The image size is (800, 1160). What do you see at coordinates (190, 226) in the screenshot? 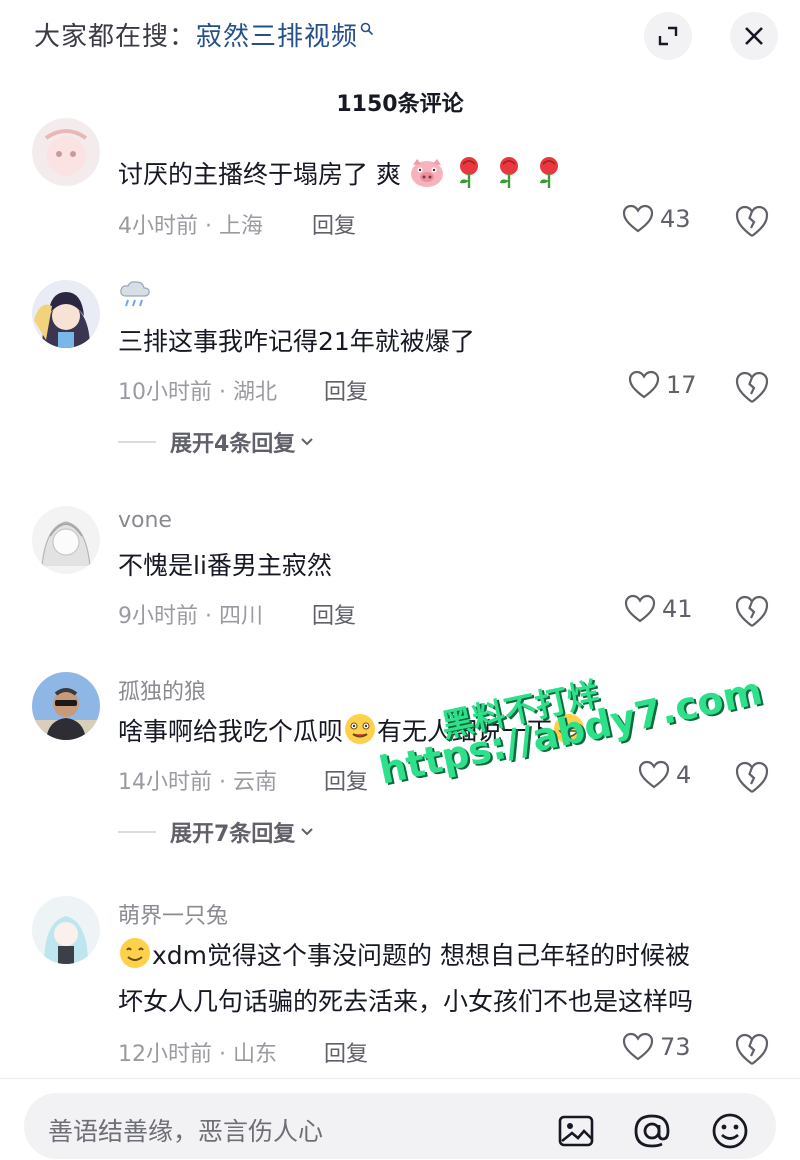
I see `comment-meta: 4小时前 · 上海` at bounding box center [190, 226].